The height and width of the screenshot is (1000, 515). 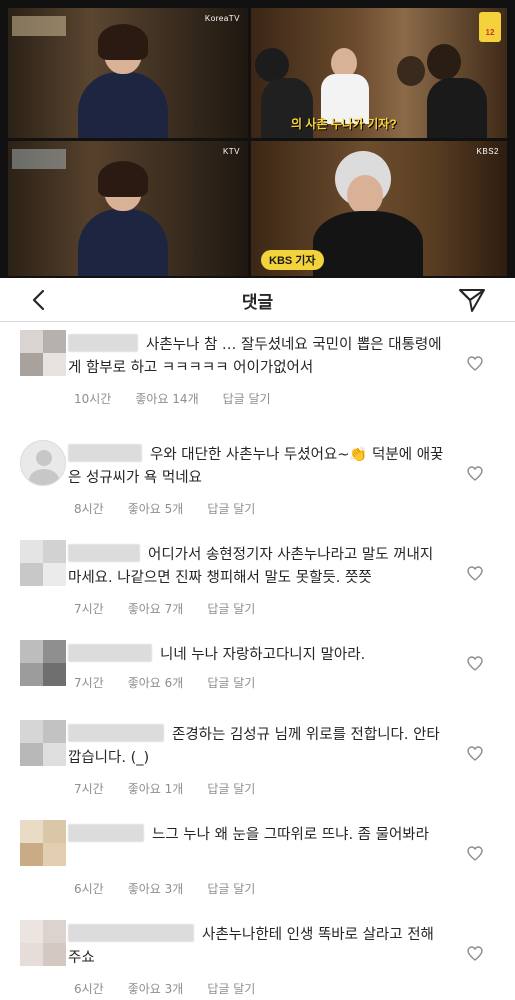 What do you see at coordinates (344, 124) in the screenshot?
I see `subtitle-caption: 의 사촌 누나가 기자?` at bounding box center [344, 124].